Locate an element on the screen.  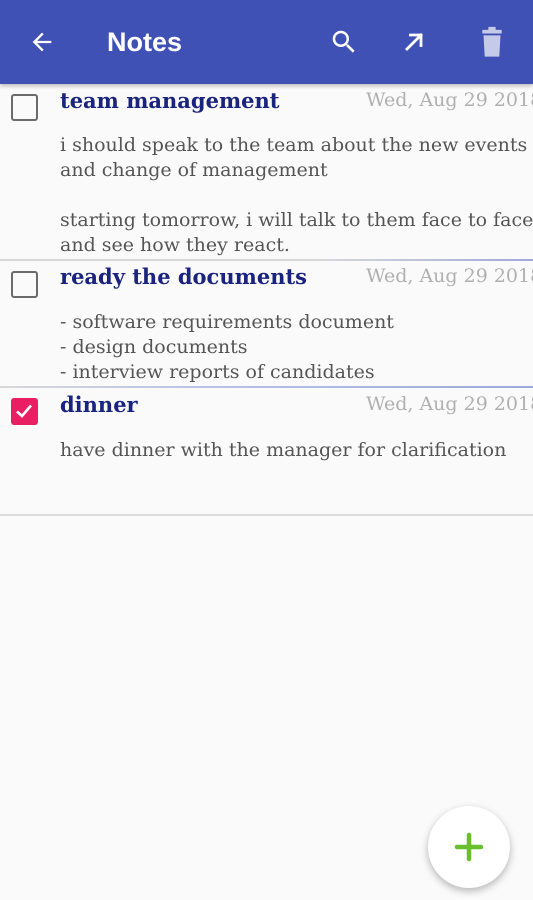
back-arrow-icon is located at coordinates (42, 42).